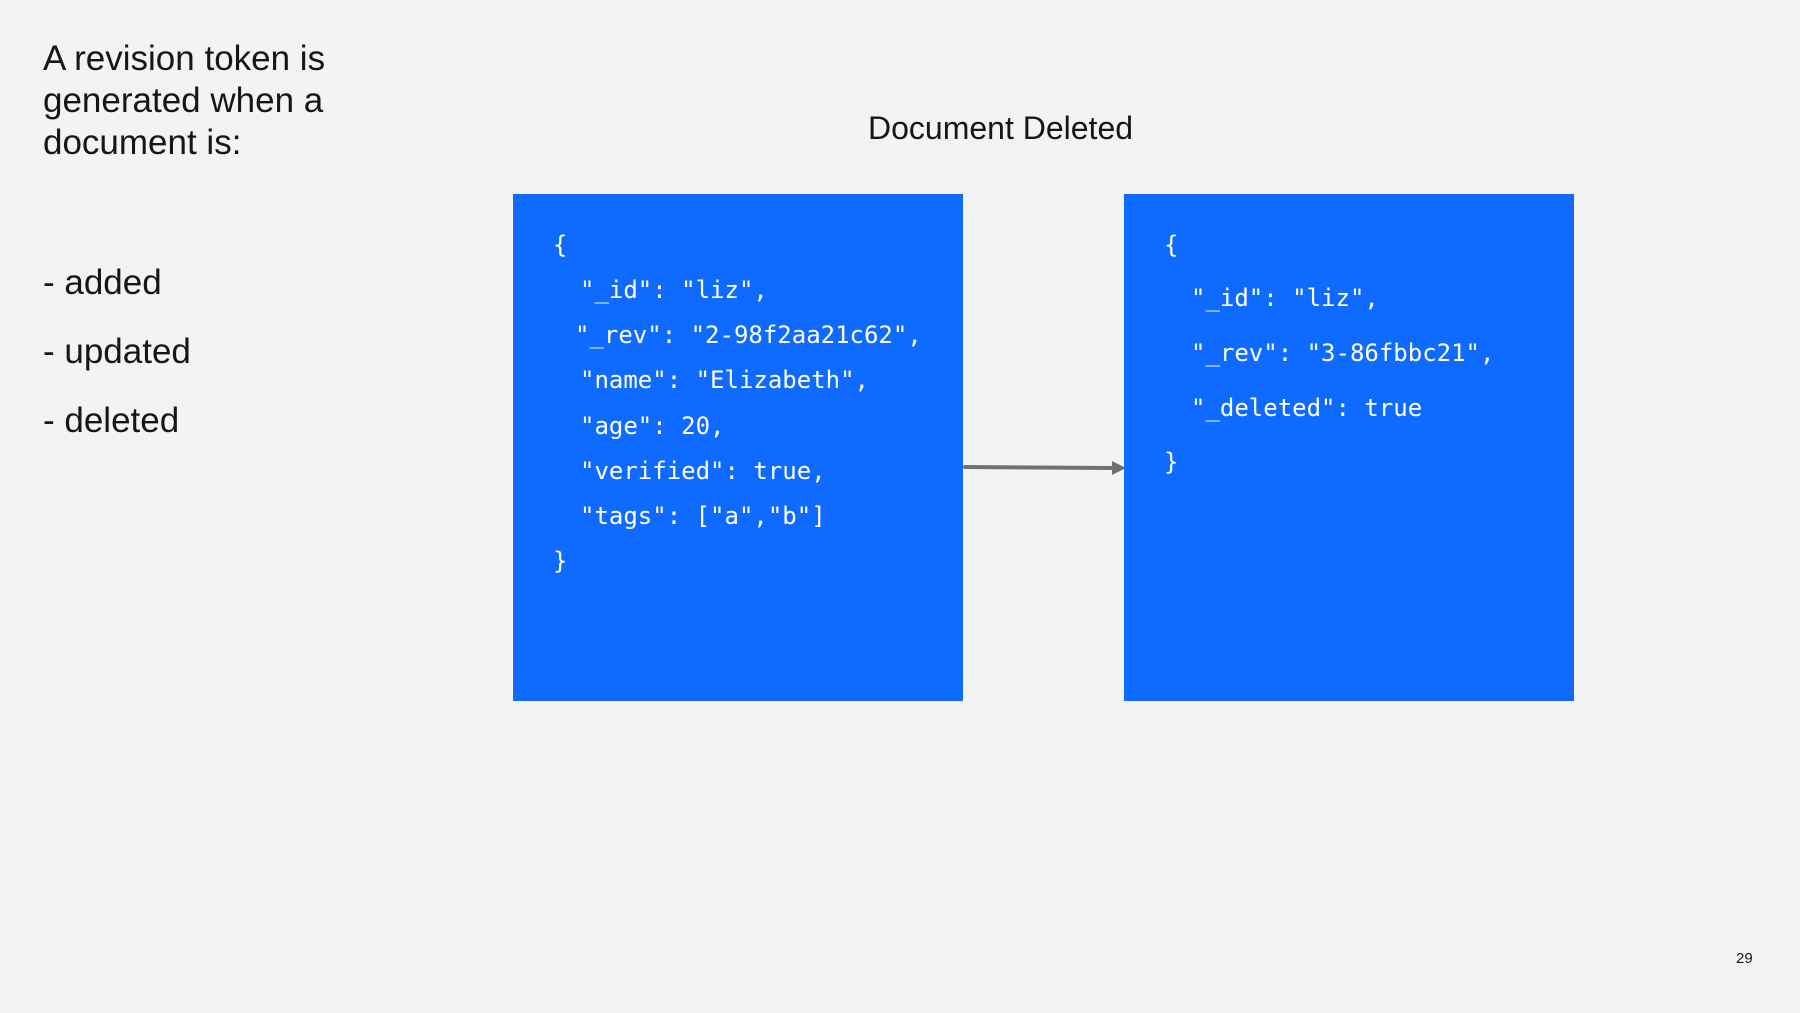 This screenshot has height=1013, width=1800. I want to click on page-number: 29, so click(1744, 958).